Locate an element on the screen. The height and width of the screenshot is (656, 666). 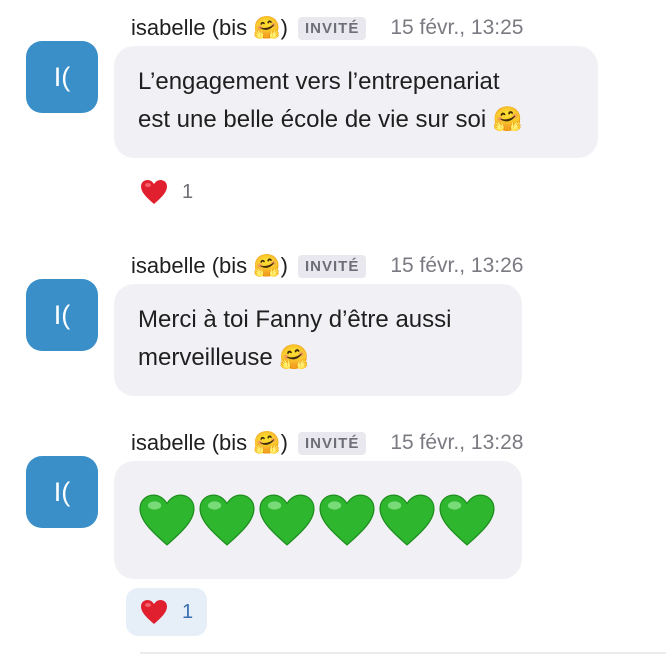
green-hearts-row is located at coordinates (318, 520).